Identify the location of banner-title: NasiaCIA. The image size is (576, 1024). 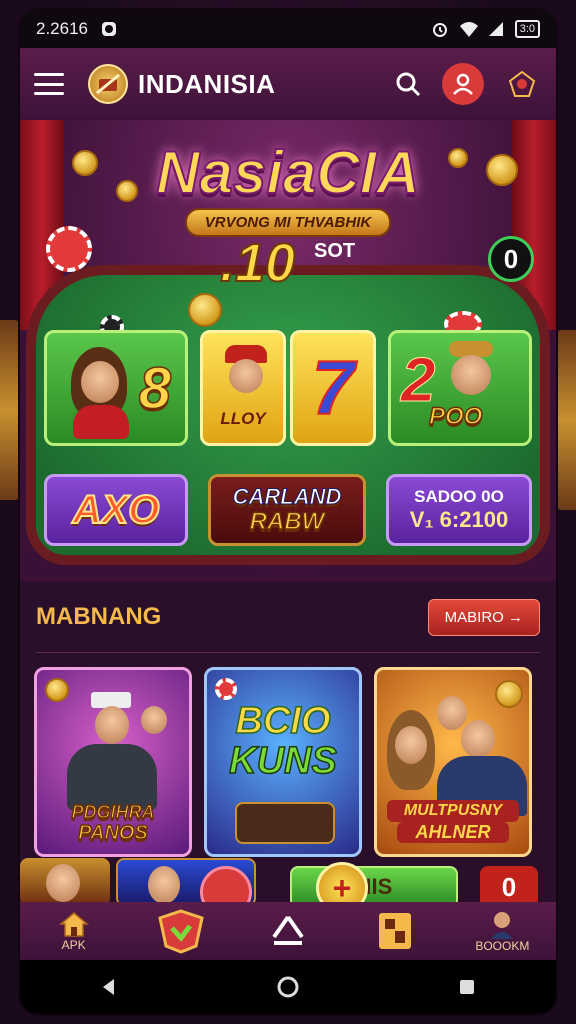
(287, 173).